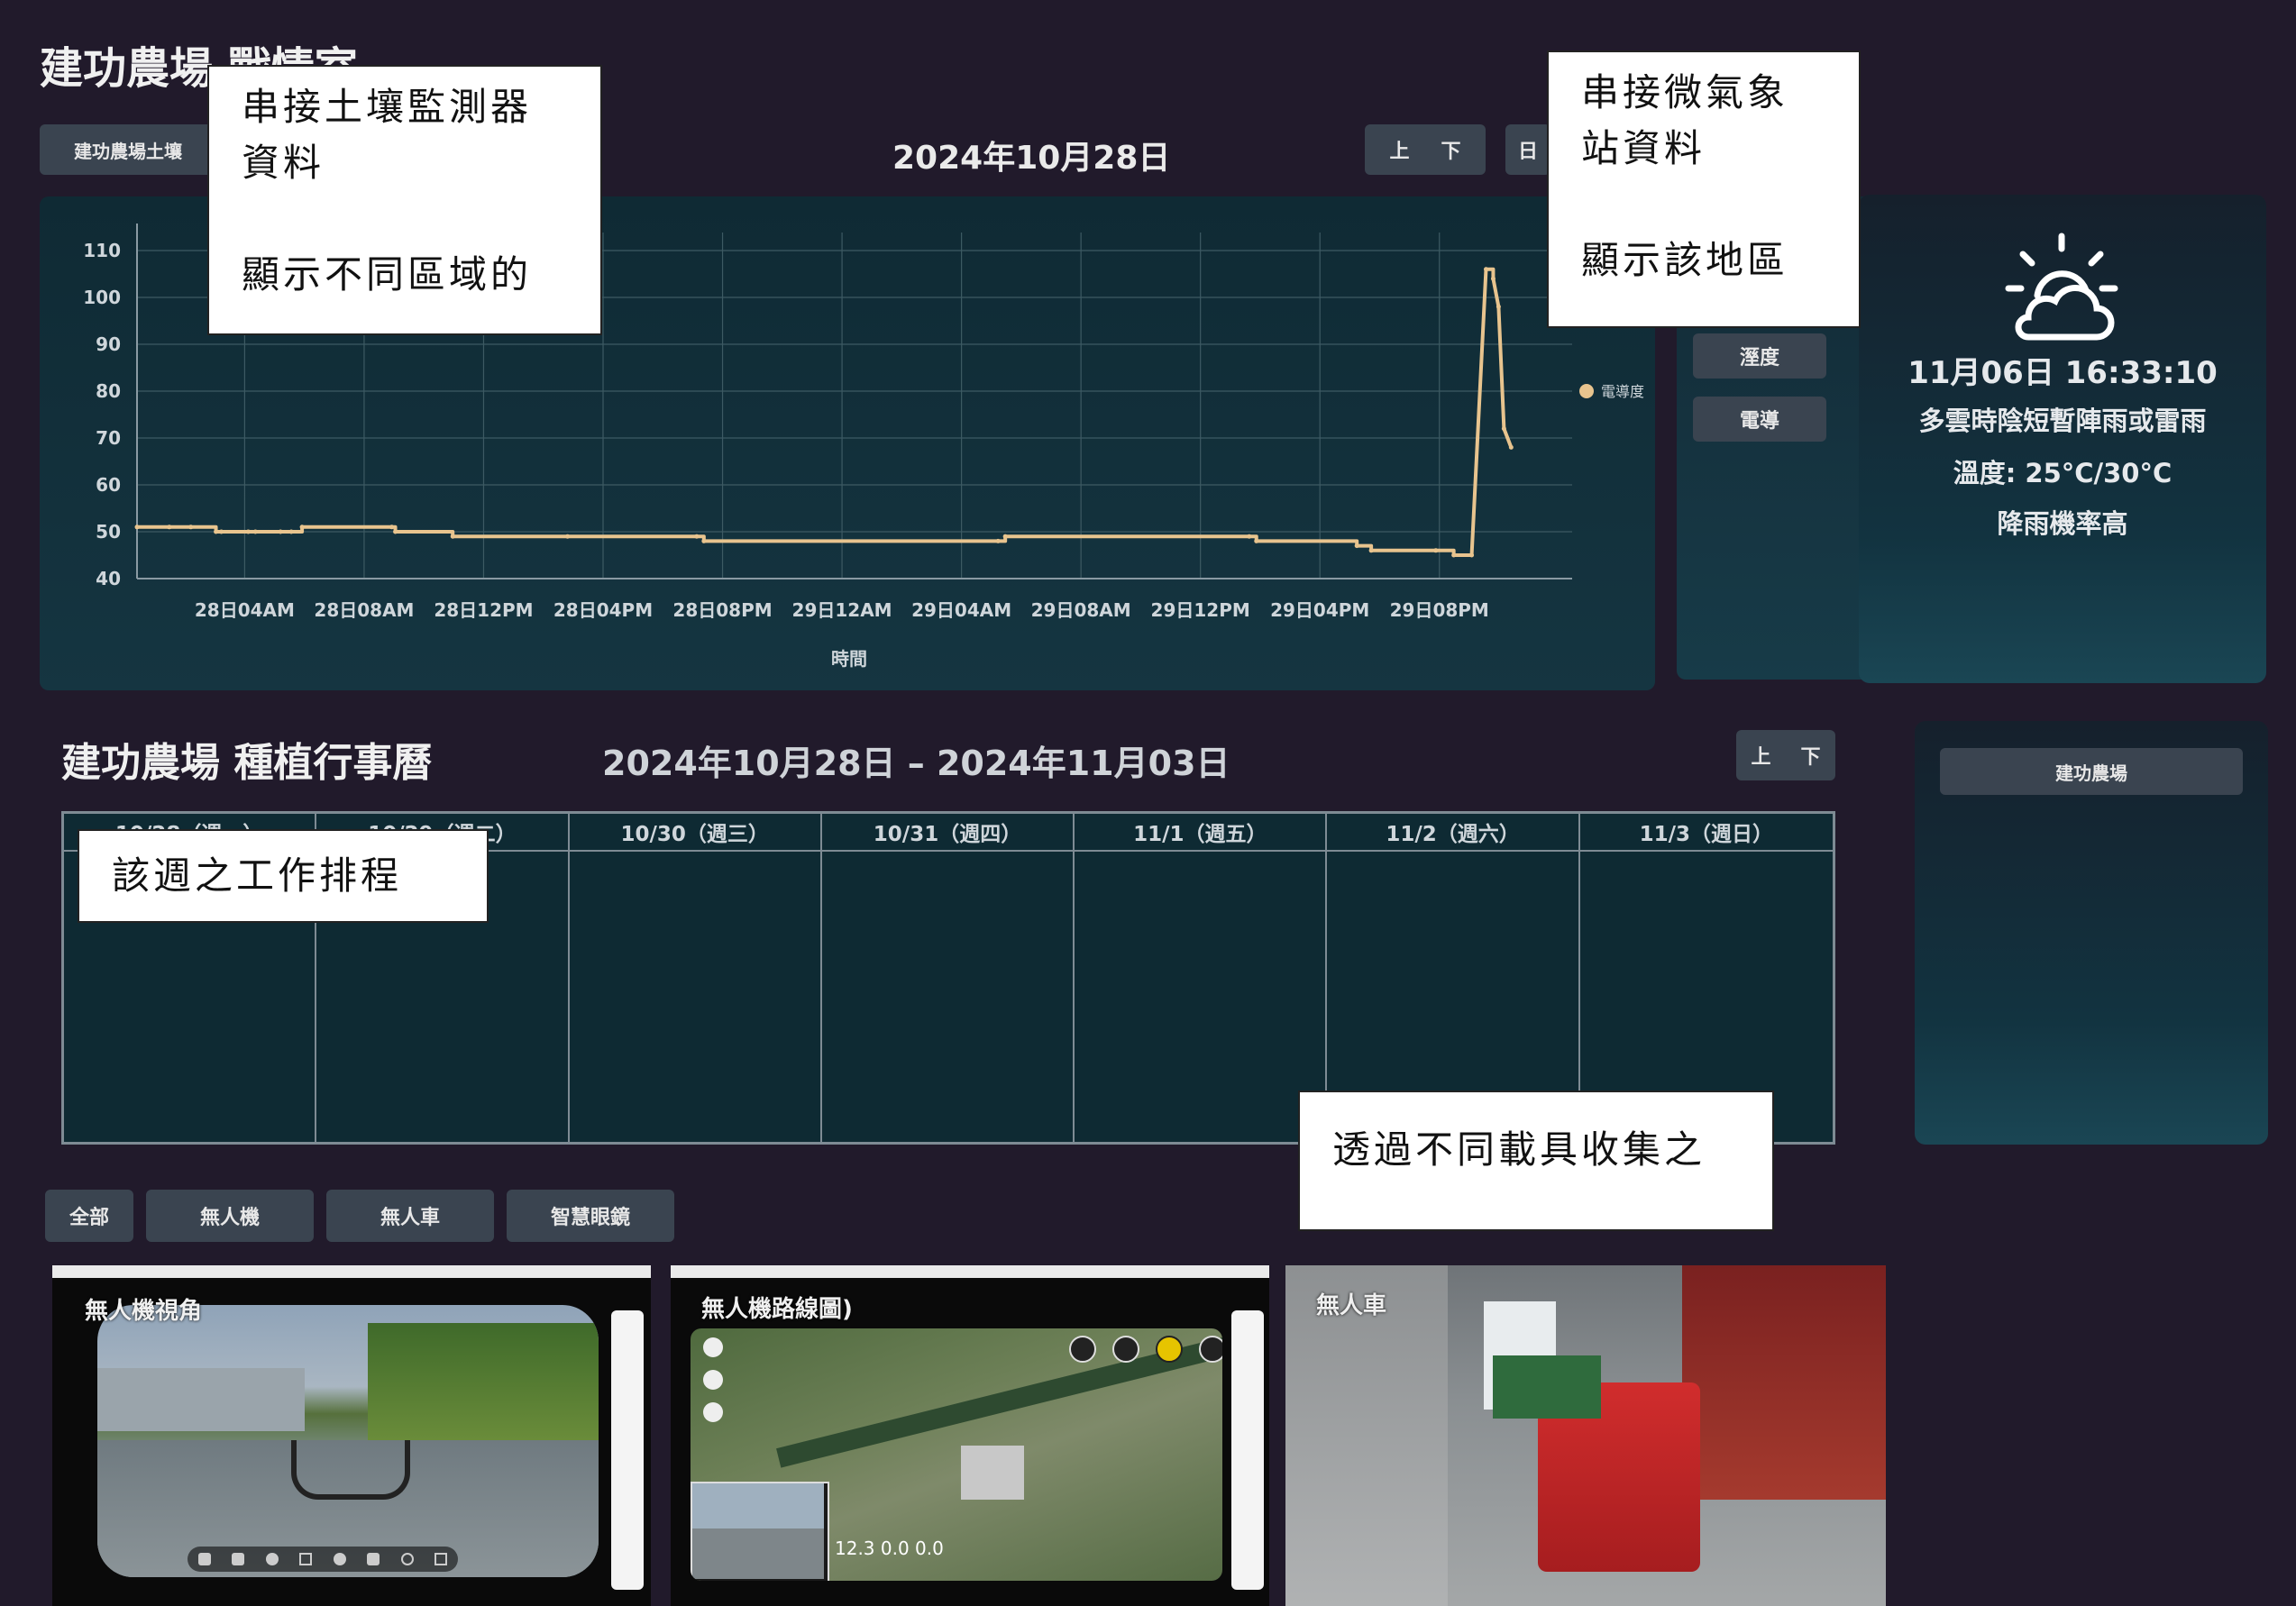 This screenshot has width=2296, height=1606. I want to click on nav-up-button: 上, so click(1399, 149).